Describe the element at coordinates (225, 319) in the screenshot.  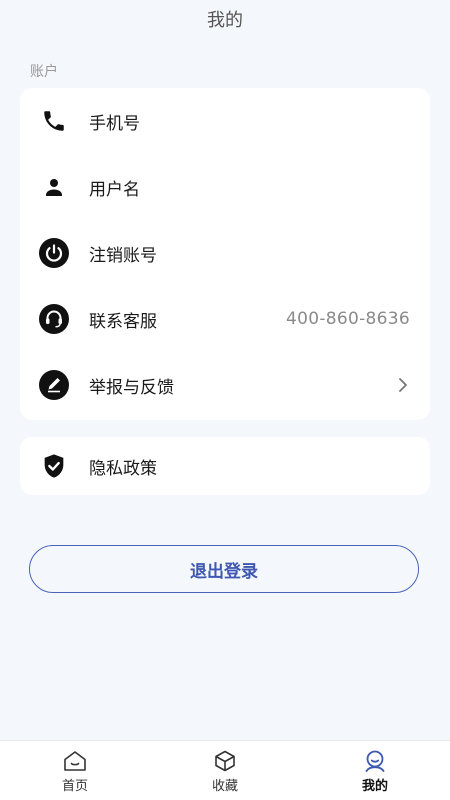
I see `row-customer-service: 联系客服 400-860-8636` at that location.